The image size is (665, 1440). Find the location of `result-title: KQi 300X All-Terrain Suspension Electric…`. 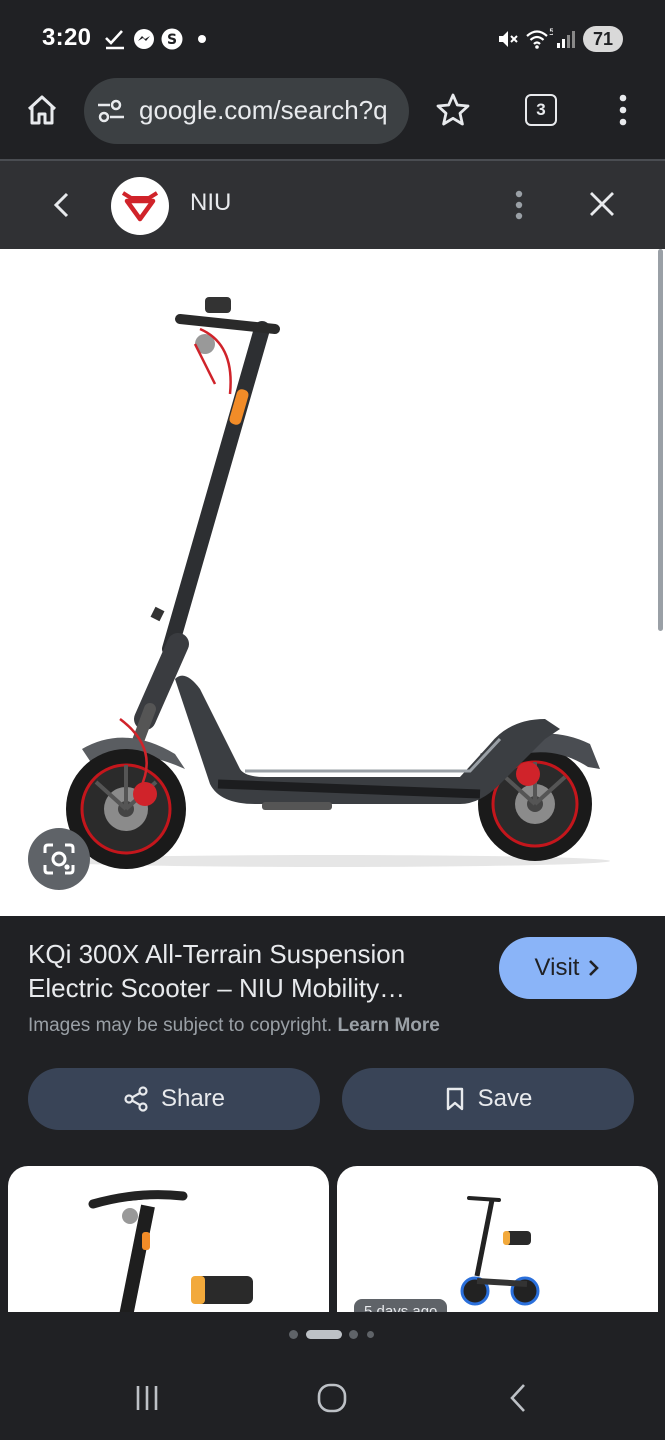

result-title: KQi 300X All-Terrain Suspension Electric… is located at coordinates (253, 971).